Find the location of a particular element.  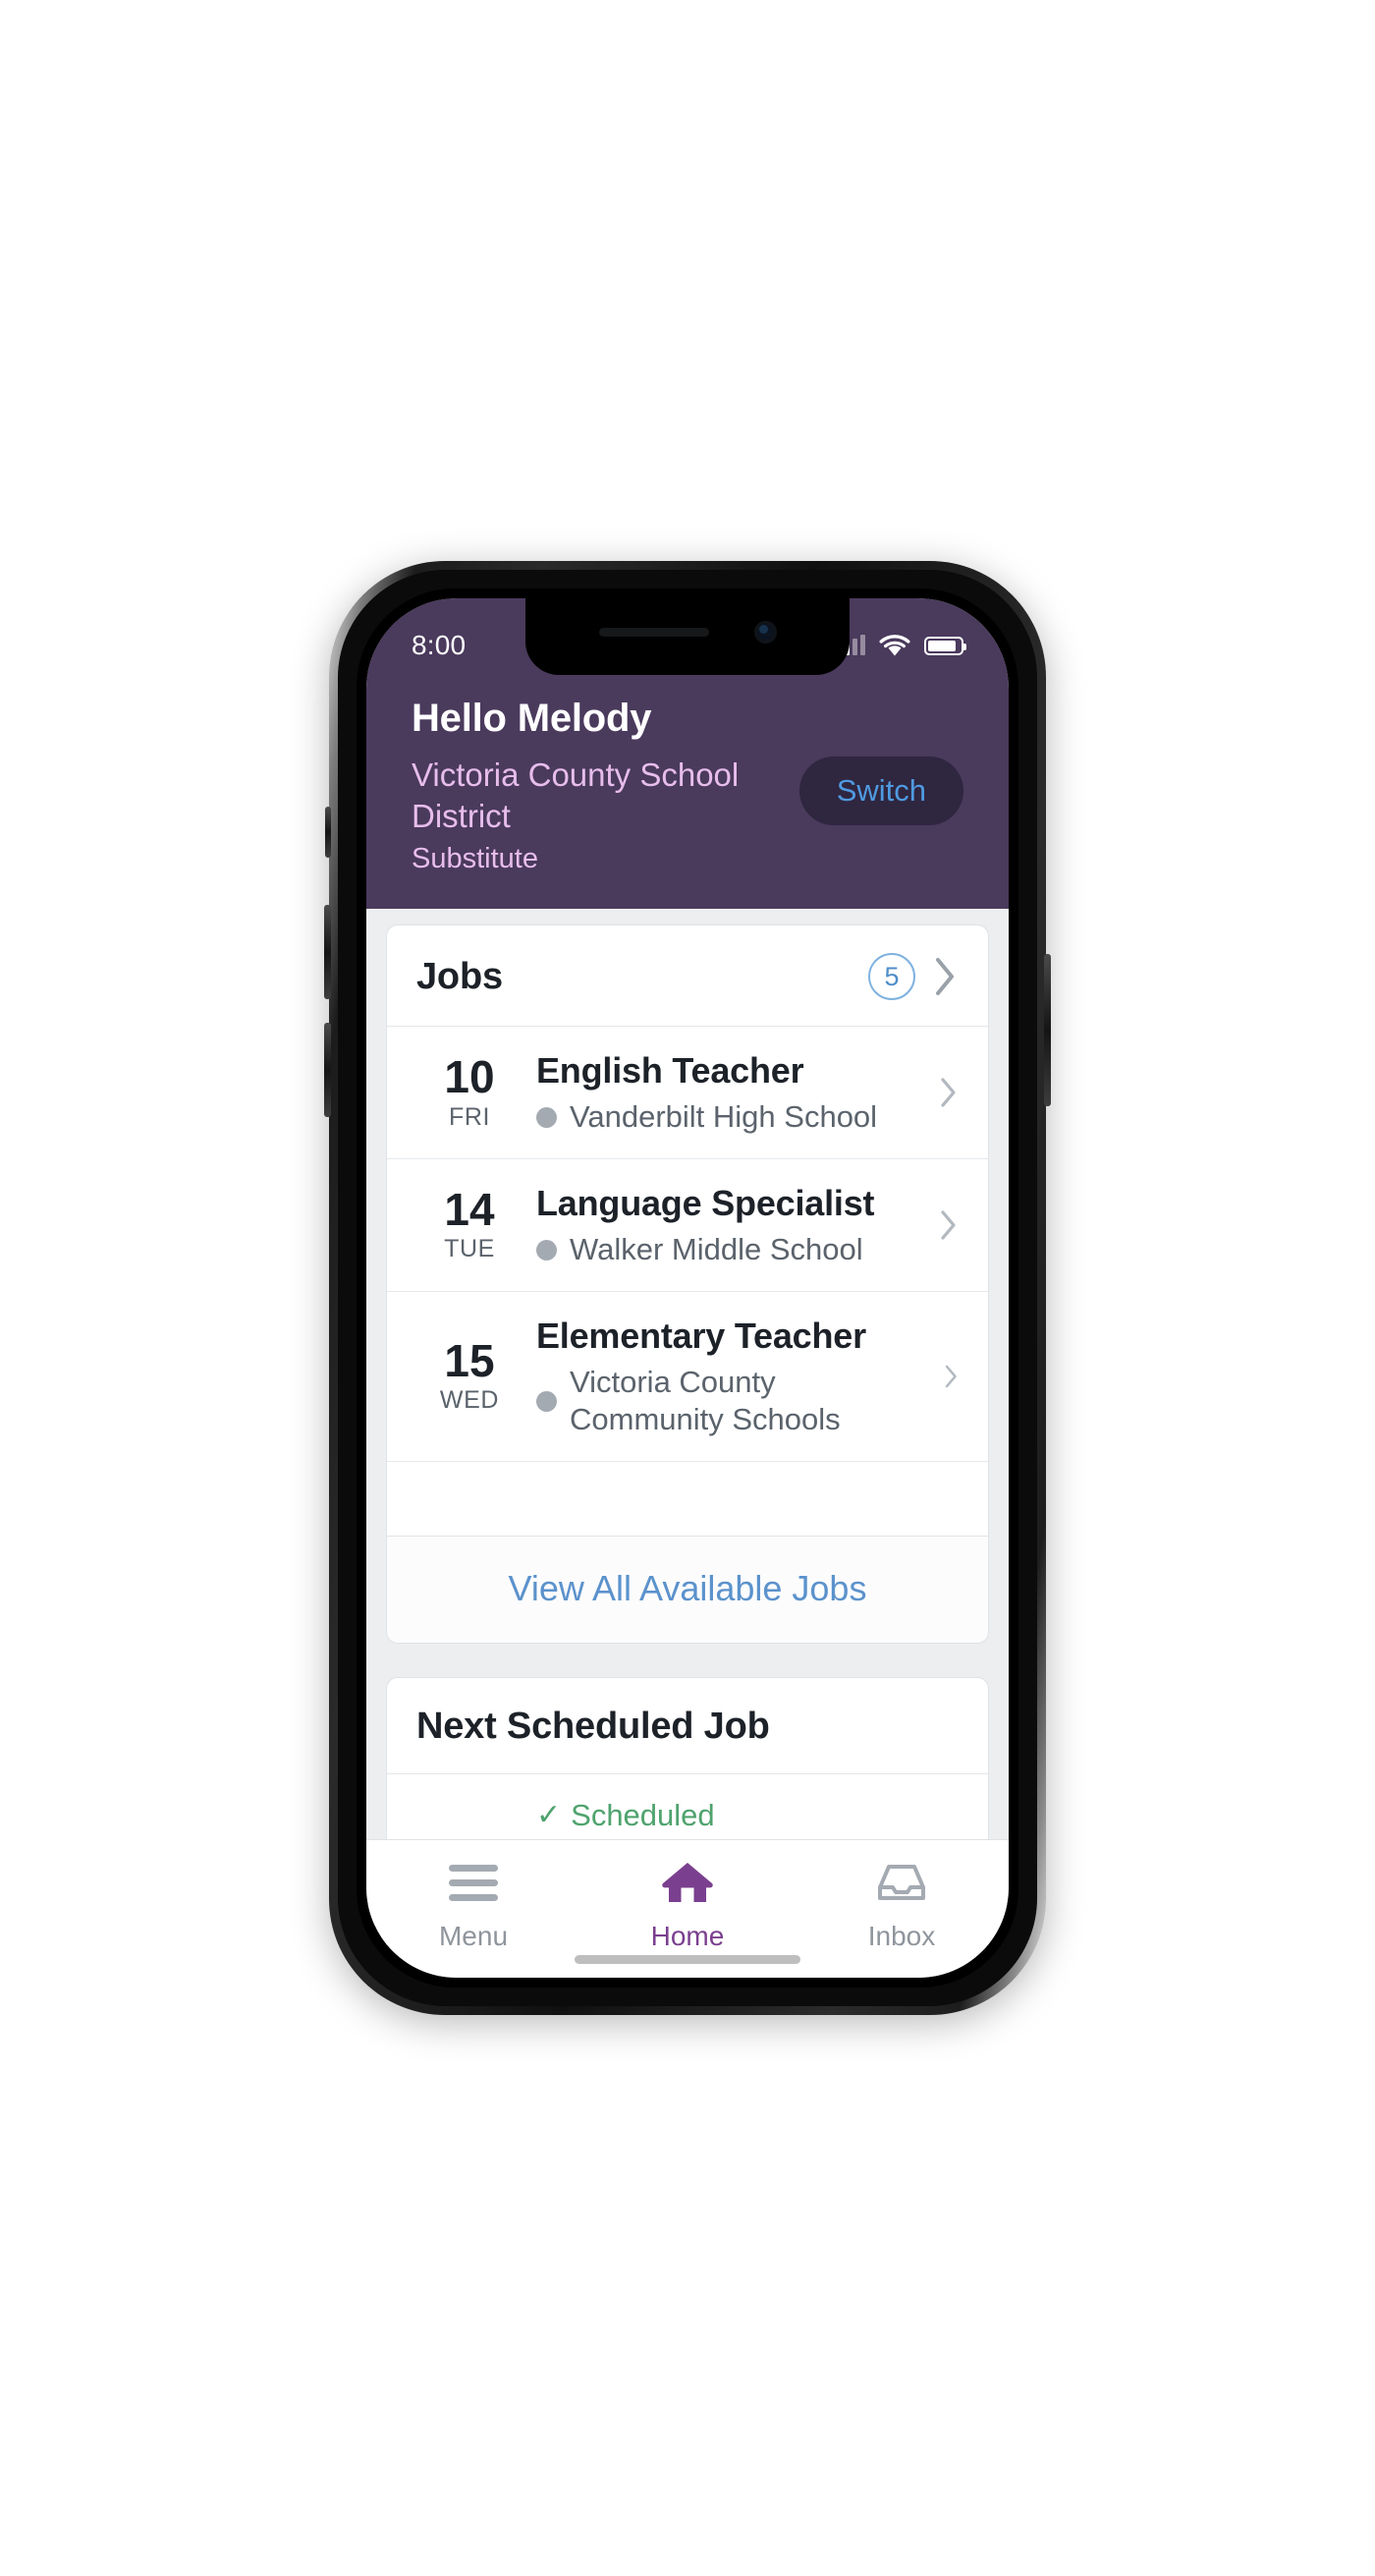

job-subtitle-row: Victoria County Community Schools is located at coordinates (736, 1402).